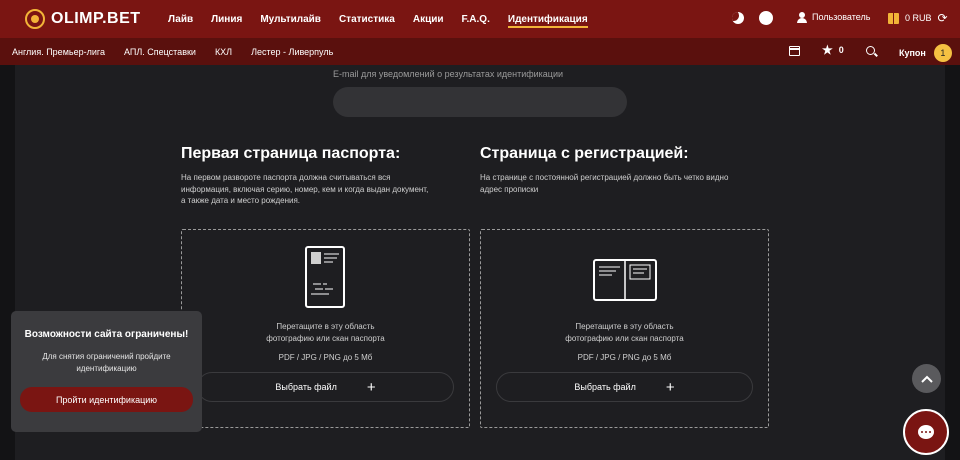 Image resolution: width=960 pixels, height=460 pixels. I want to click on passport-main-title: Первая страница паспорта:, so click(291, 153).